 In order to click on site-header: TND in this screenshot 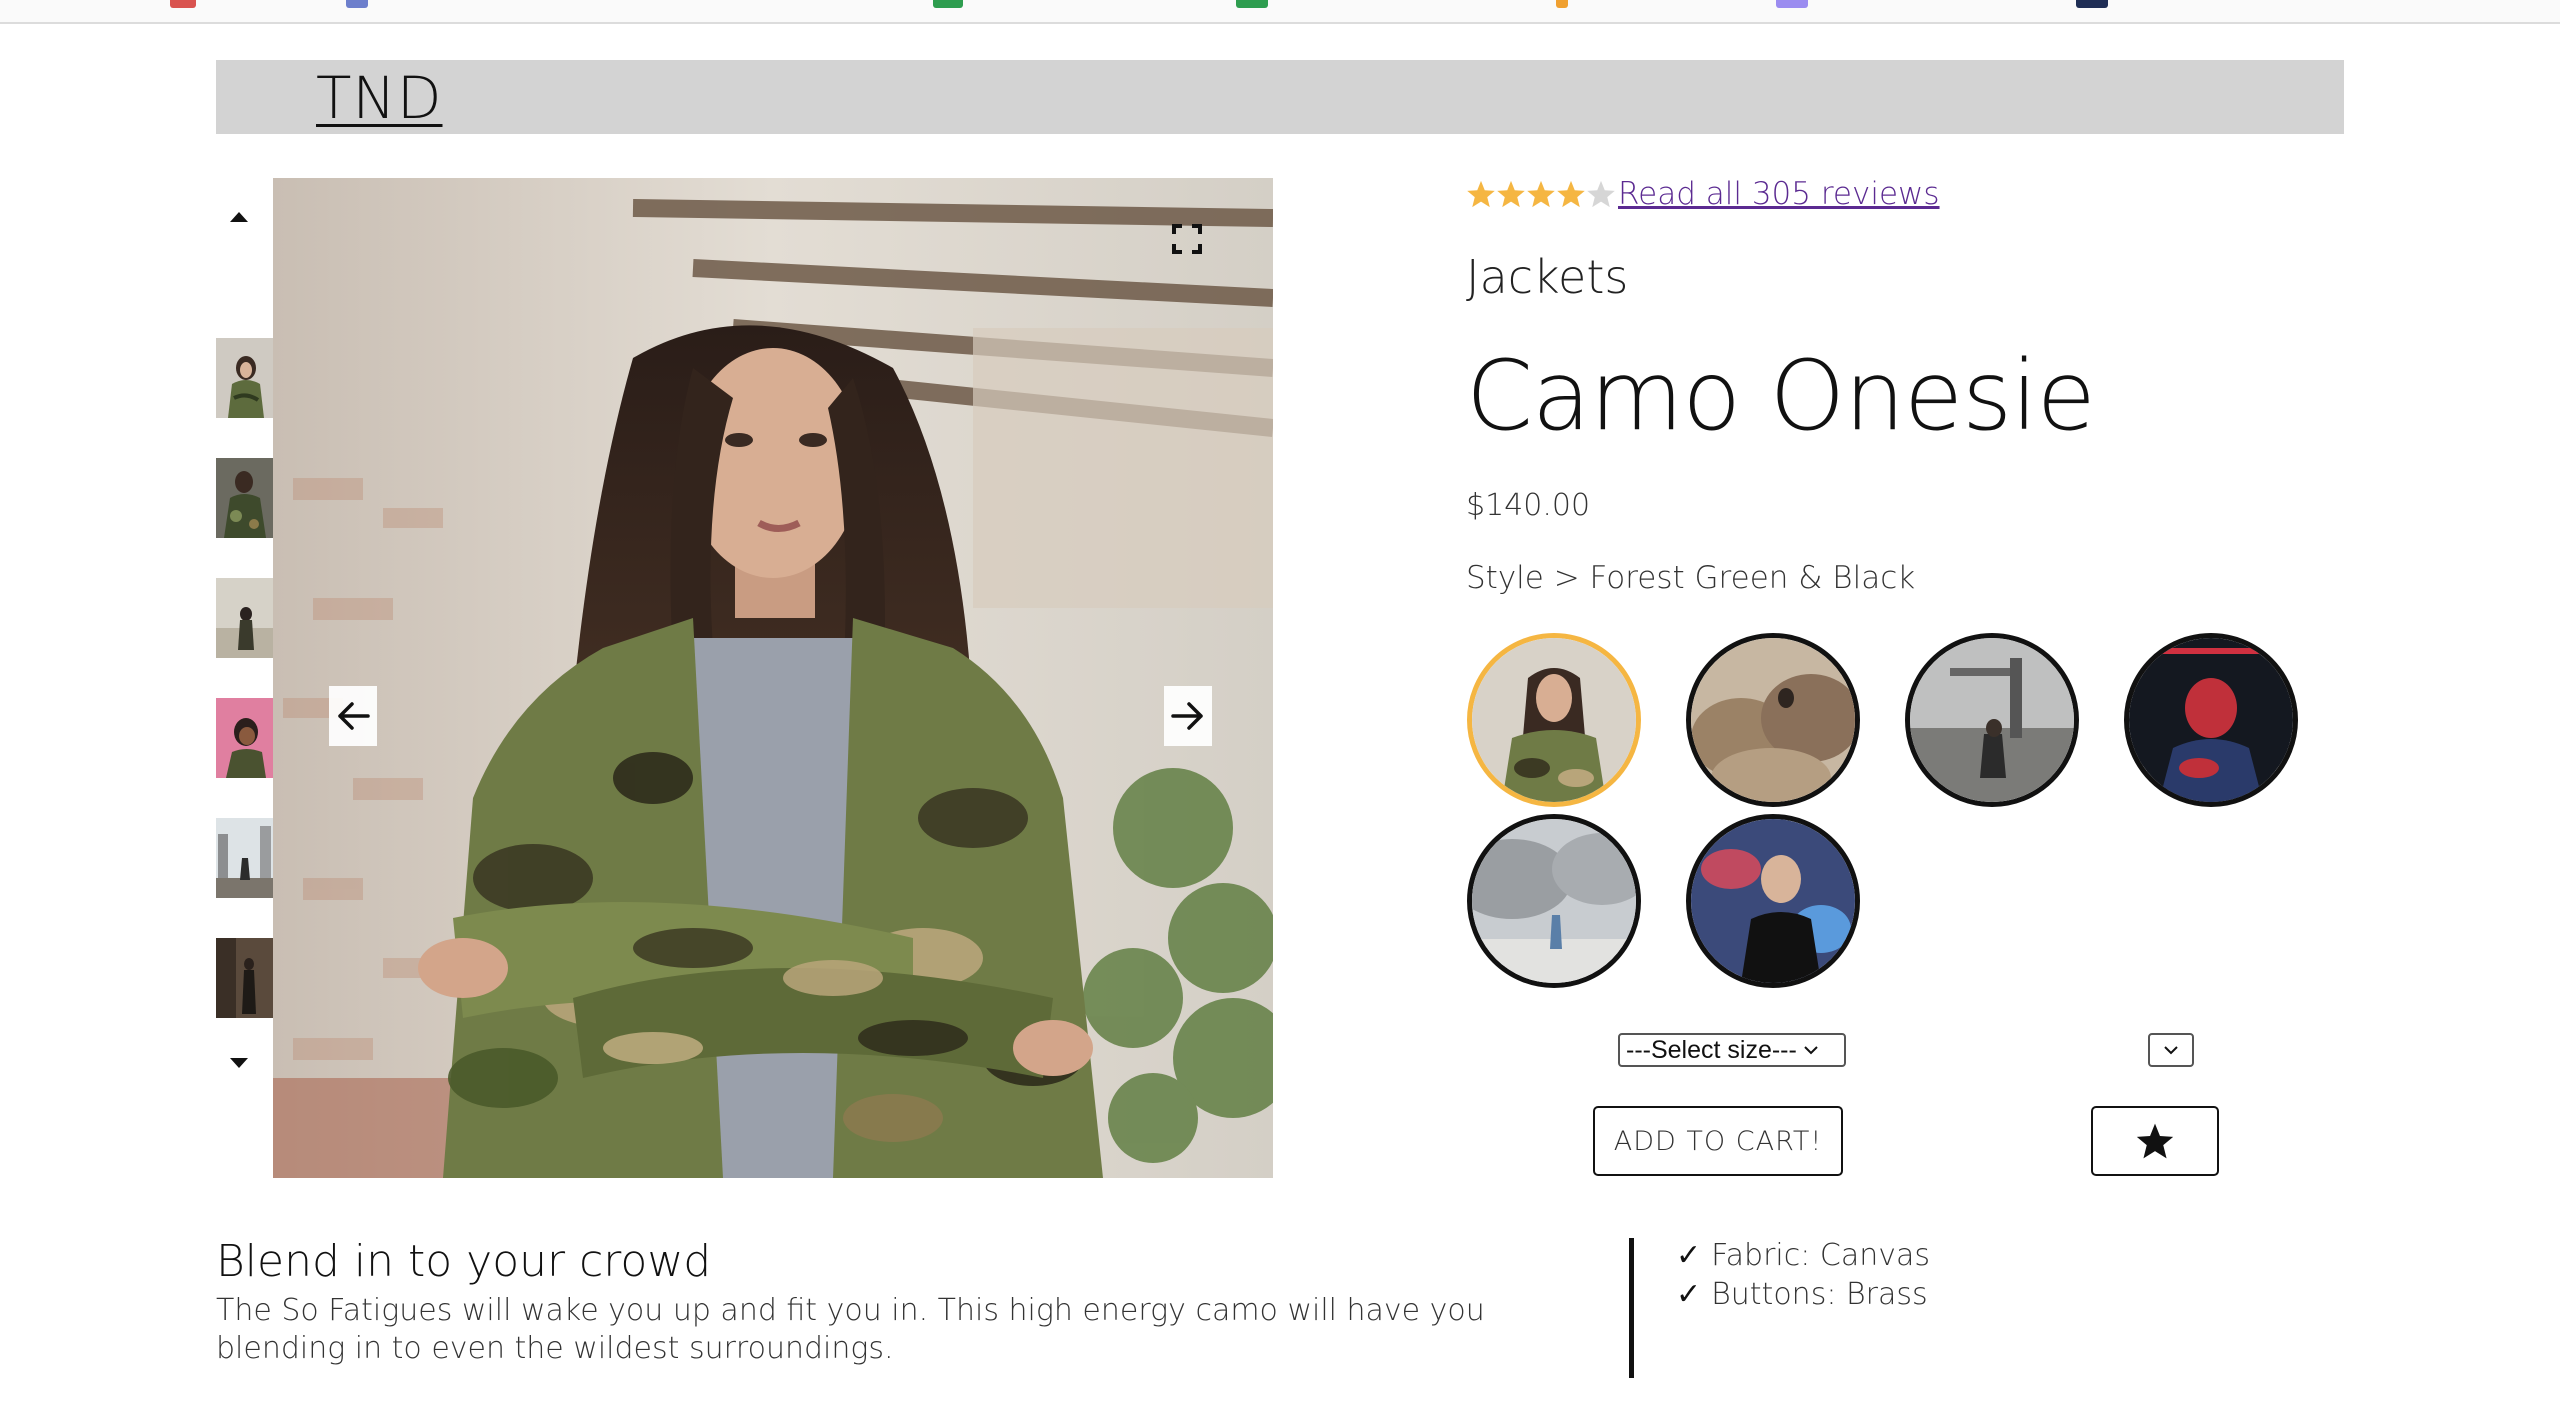, I will do `click(1280, 97)`.